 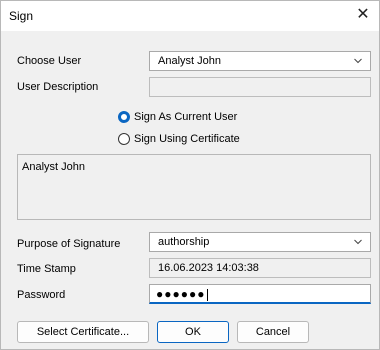 What do you see at coordinates (124, 117) in the screenshot?
I see `radio-button-checked` at bounding box center [124, 117].